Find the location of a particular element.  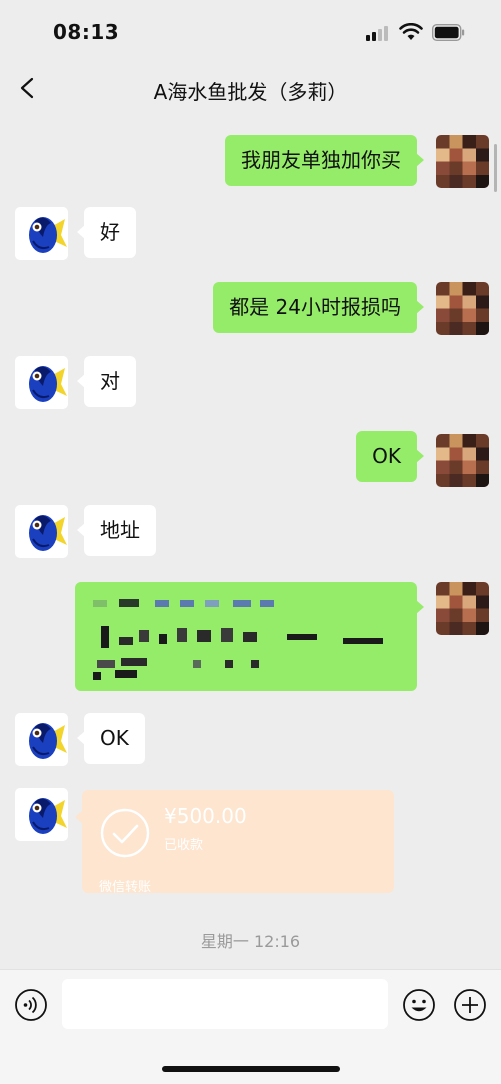

input-bar is located at coordinates (250, 1026).